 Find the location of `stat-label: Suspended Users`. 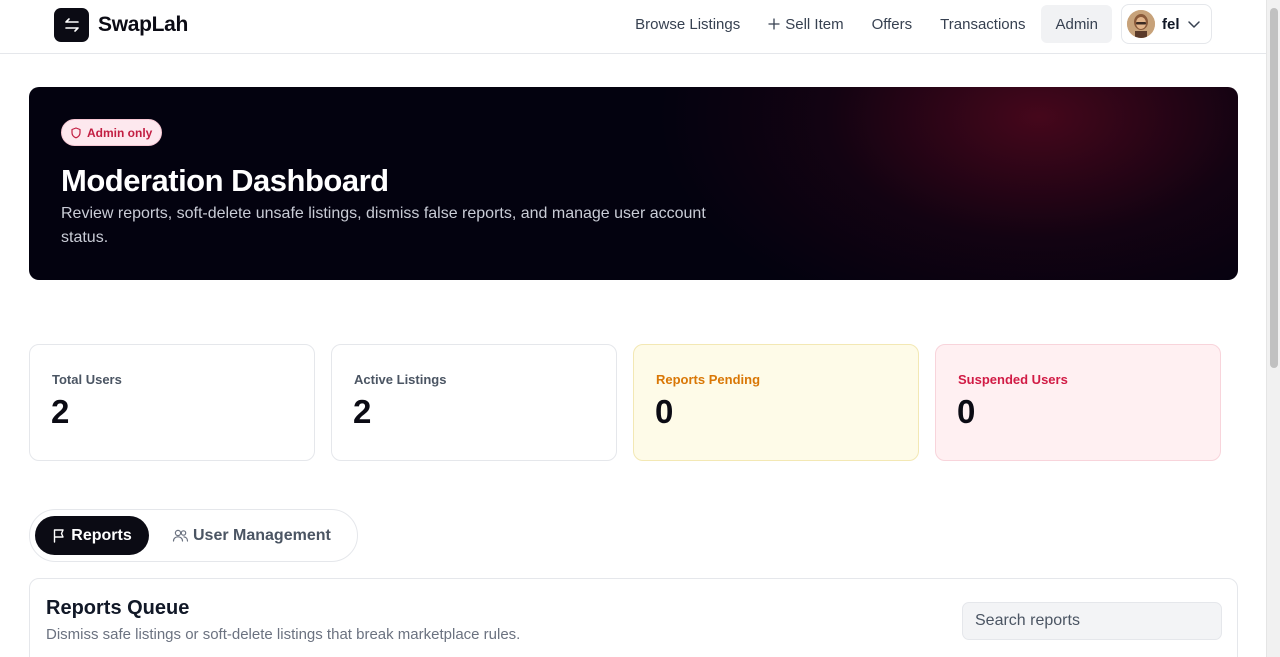

stat-label: Suspended Users is located at coordinates (1013, 379).